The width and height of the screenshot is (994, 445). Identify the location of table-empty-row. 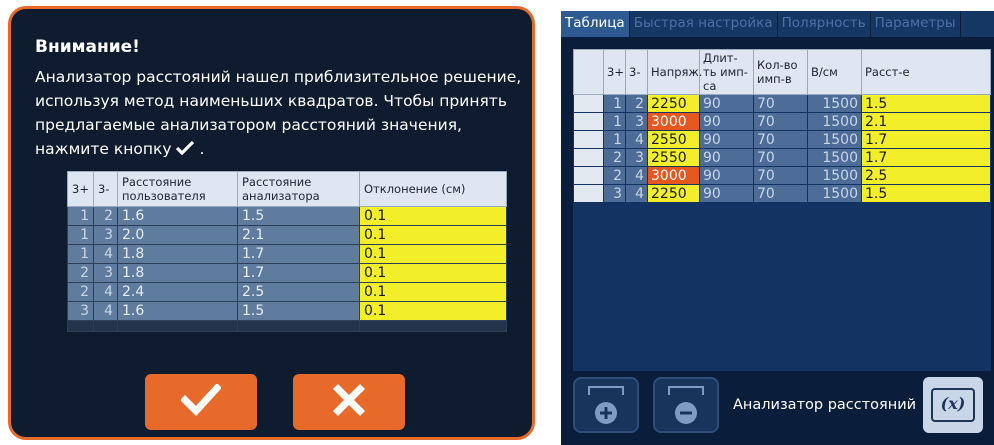
(287, 326).